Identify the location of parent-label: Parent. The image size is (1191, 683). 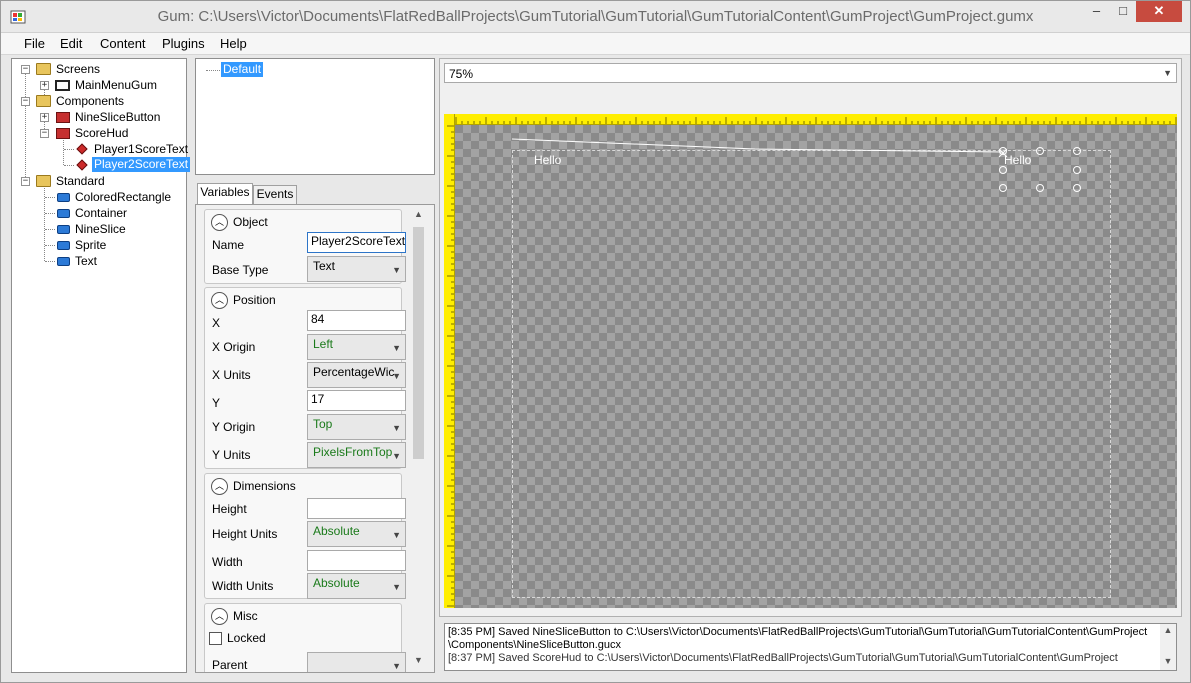
(230, 665).